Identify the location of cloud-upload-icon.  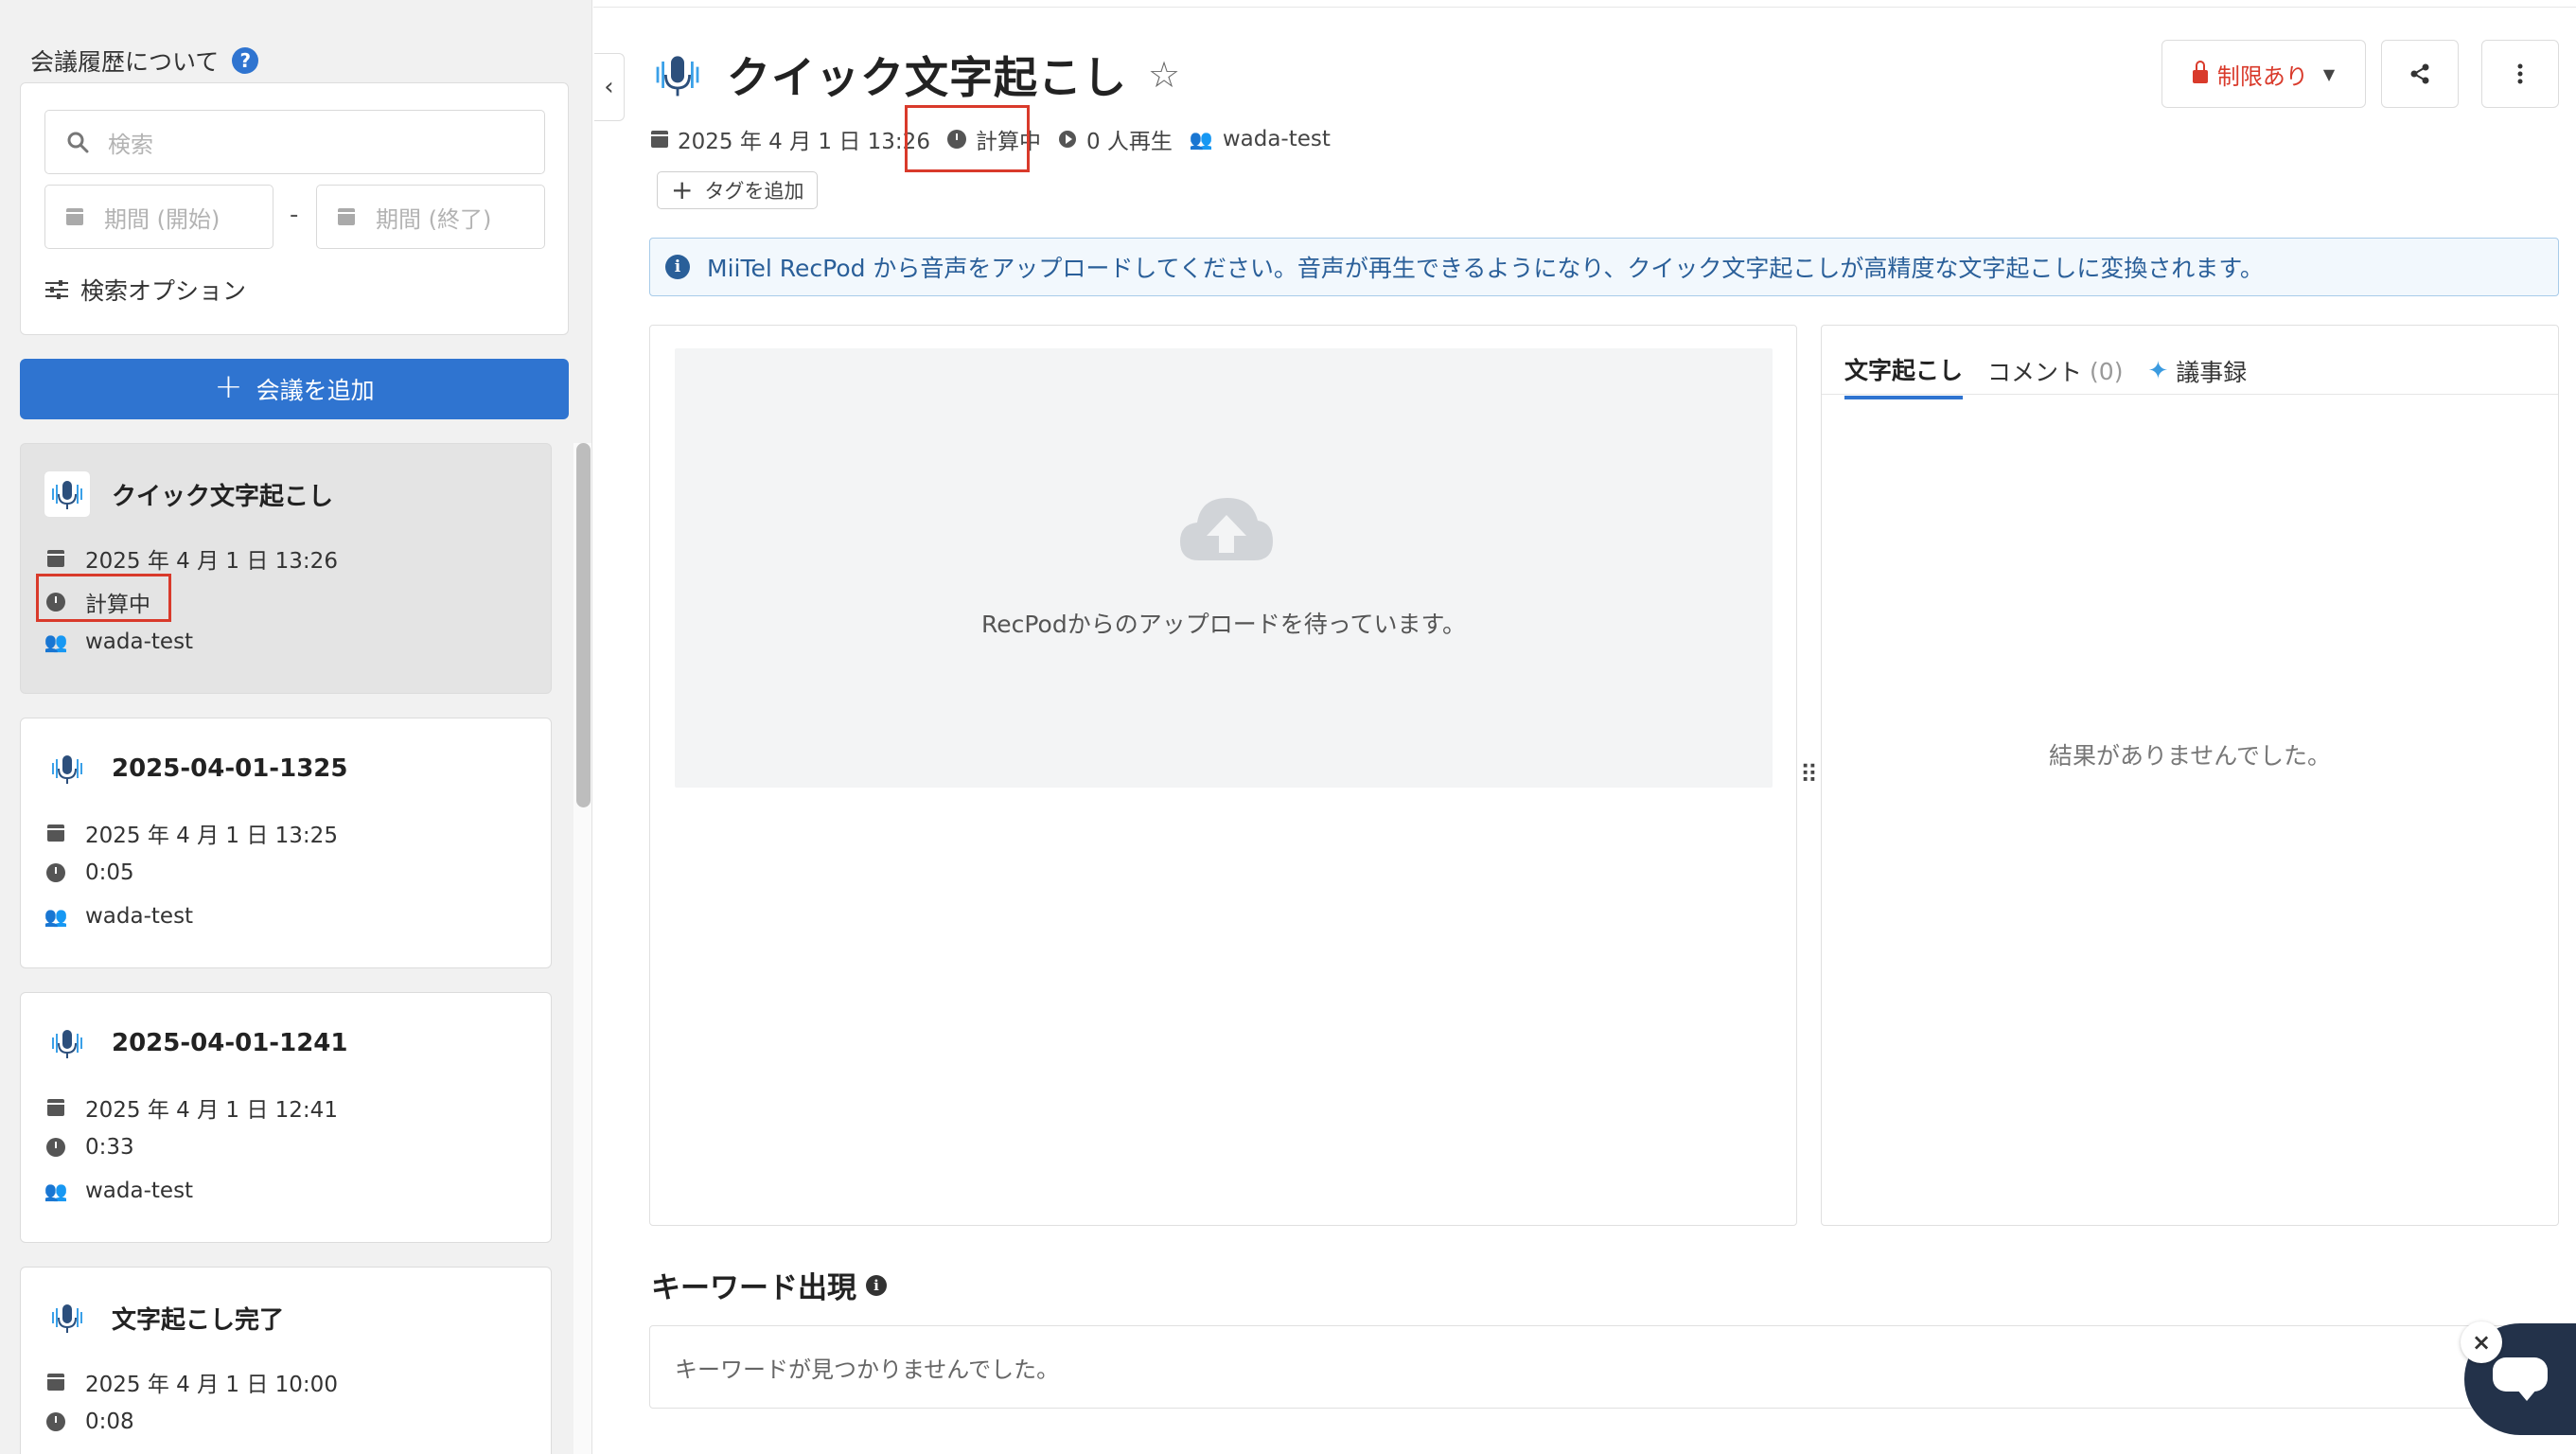
(1226, 529).